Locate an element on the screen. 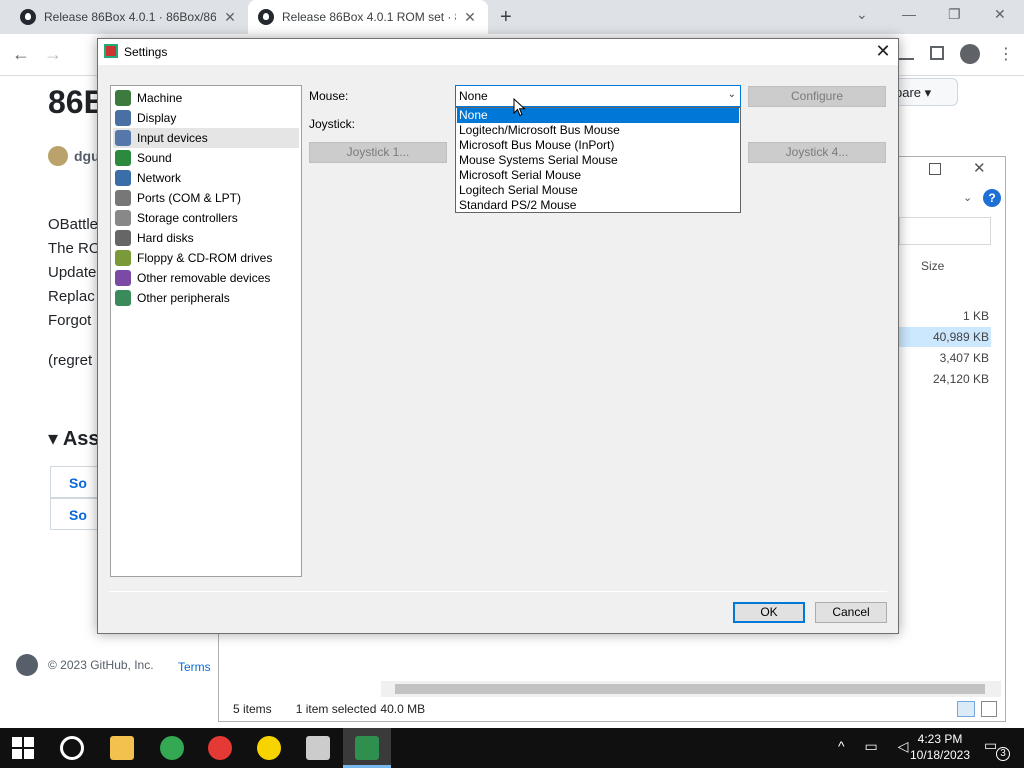 This screenshot has height=768, width=1024. ok-button: OK is located at coordinates (769, 612).